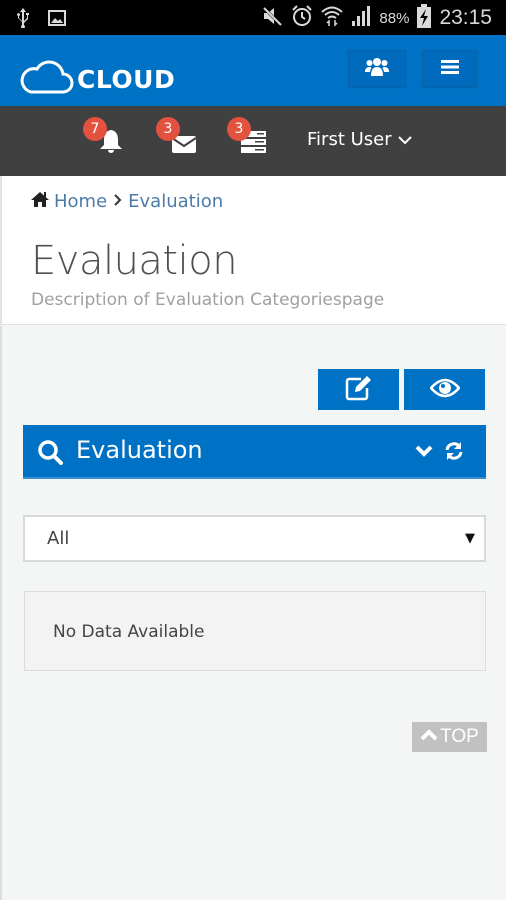 The image size is (506, 900). What do you see at coordinates (129, 632) in the screenshot?
I see `empty-message: No Data Available` at bounding box center [129, 632].